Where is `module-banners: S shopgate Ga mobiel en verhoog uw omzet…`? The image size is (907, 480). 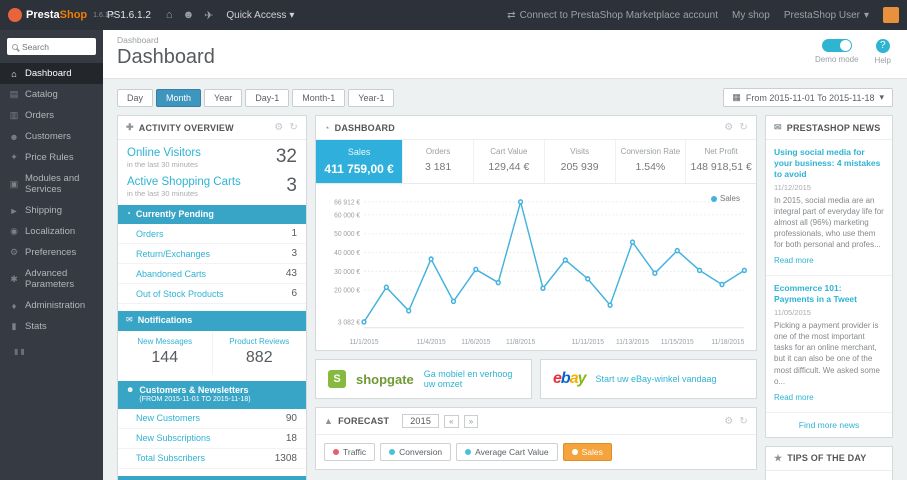 module-banners: S shopgate Ga mobiel en verhoog uw omzet… is located at coordinates (536, 379).